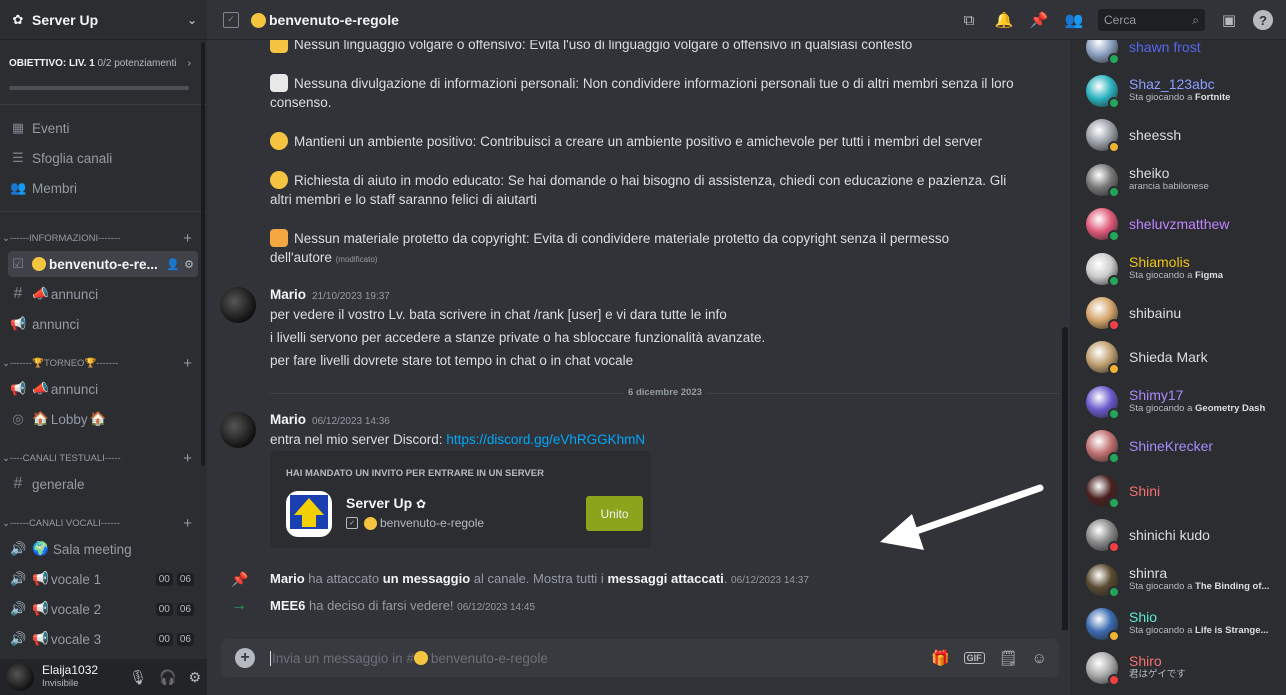 The width and height of the screenshot is (1286, 695). What do you see at coordinates (103, 419) in the screenshot?
I see `channel-lobby: ◎ 🏠 Lobby 🏠` at bounding box center [103, 419].